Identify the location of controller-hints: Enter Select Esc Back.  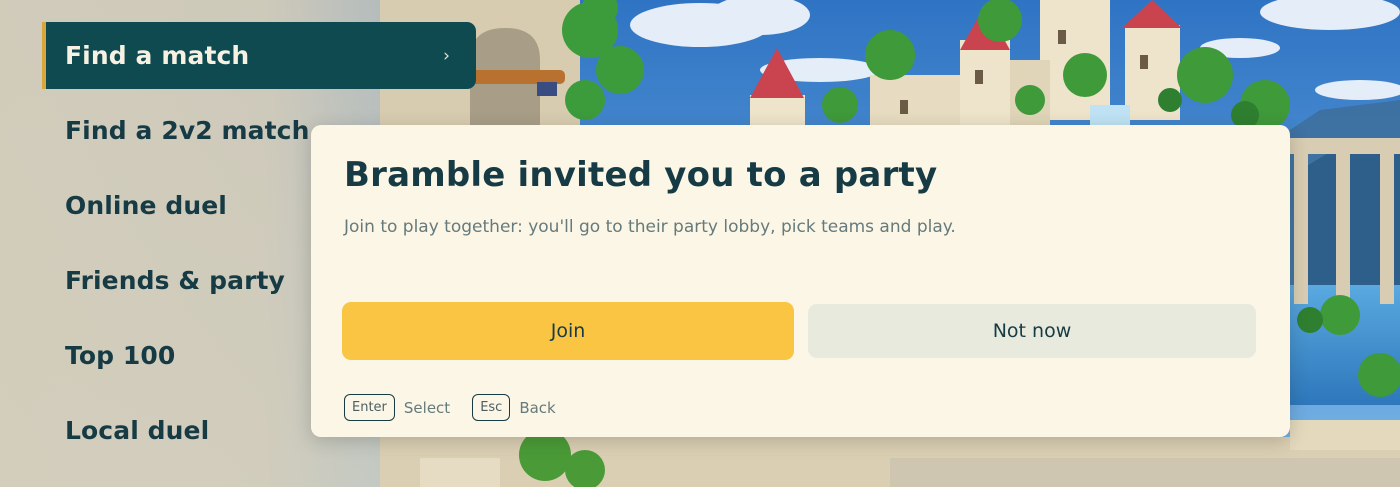
(461, 407).